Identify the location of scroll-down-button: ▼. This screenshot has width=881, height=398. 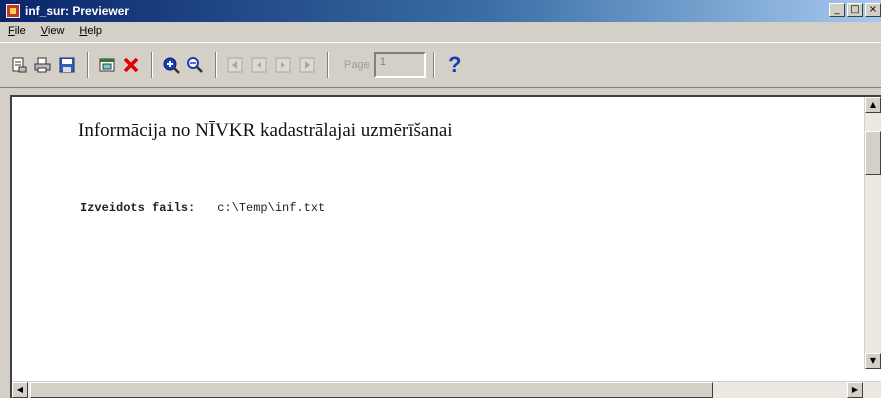
(873, 361).